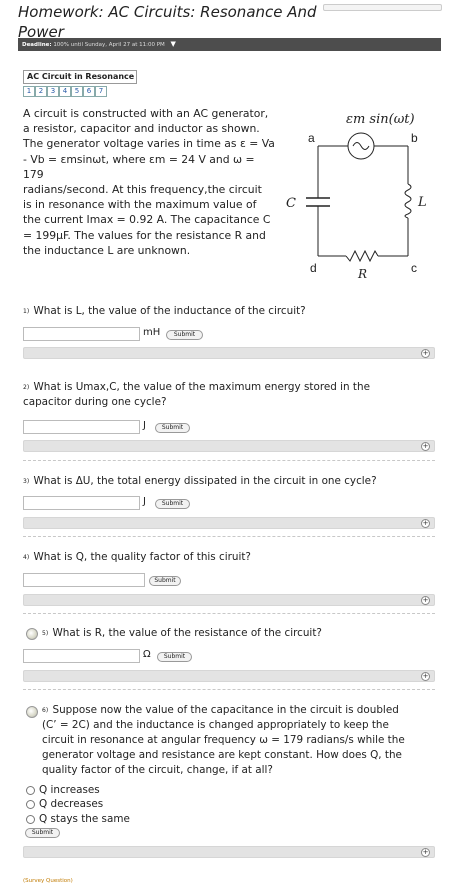 The height and width of the screenshot is (888, 460). Describe the element at coordinates (414, 268) in the screenshot. I see `node-c-label: c` at that location.